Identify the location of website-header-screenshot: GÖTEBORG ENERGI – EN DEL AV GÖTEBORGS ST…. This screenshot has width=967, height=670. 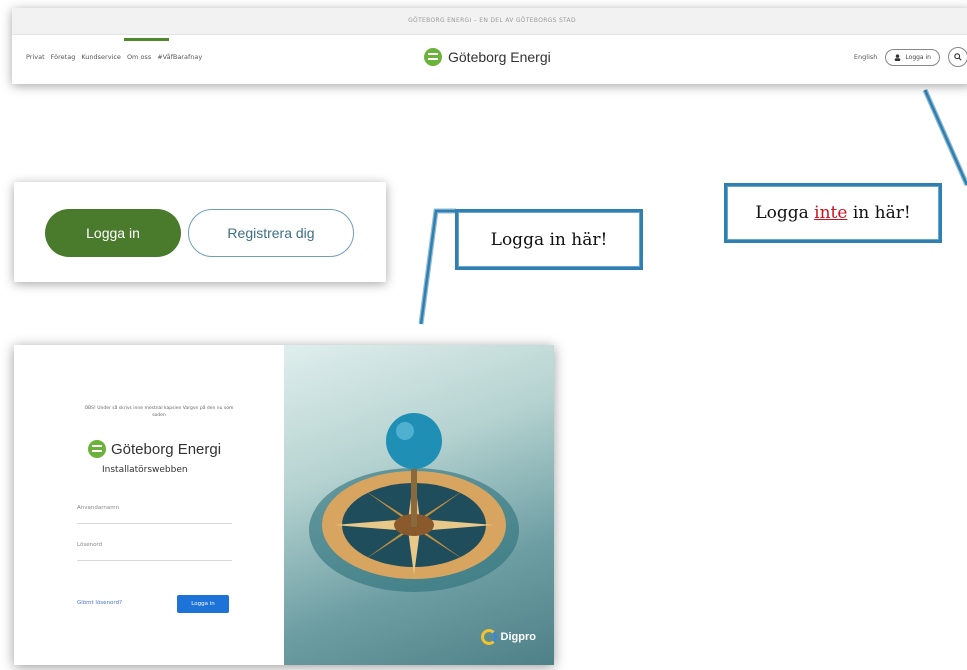
(489, 46).